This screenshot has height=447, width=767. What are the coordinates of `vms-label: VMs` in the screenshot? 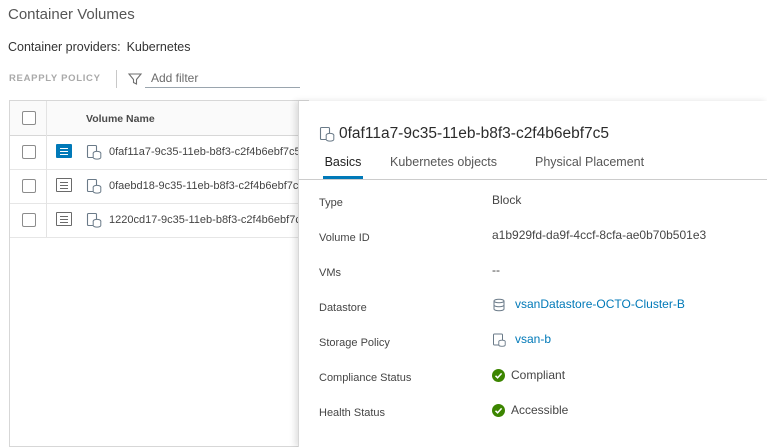 It's located at (330, 273).